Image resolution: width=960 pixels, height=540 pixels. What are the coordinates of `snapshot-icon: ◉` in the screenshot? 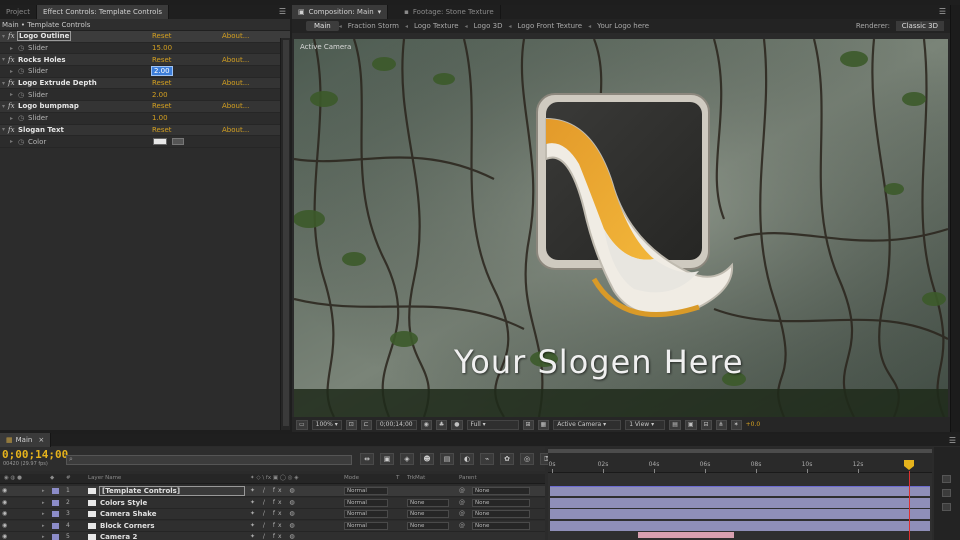 It's located at (426, 424).